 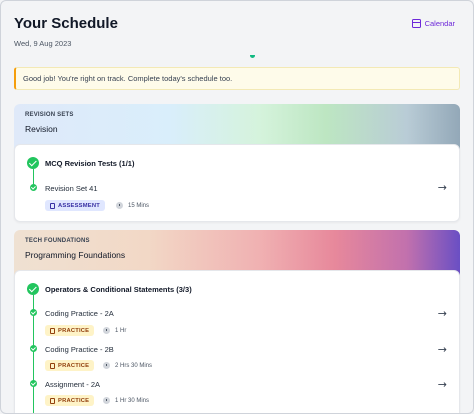 What do you see at coordinates (33, 177) in the screenshot?
I see `timeline-line` at bounding box center [33, 177].